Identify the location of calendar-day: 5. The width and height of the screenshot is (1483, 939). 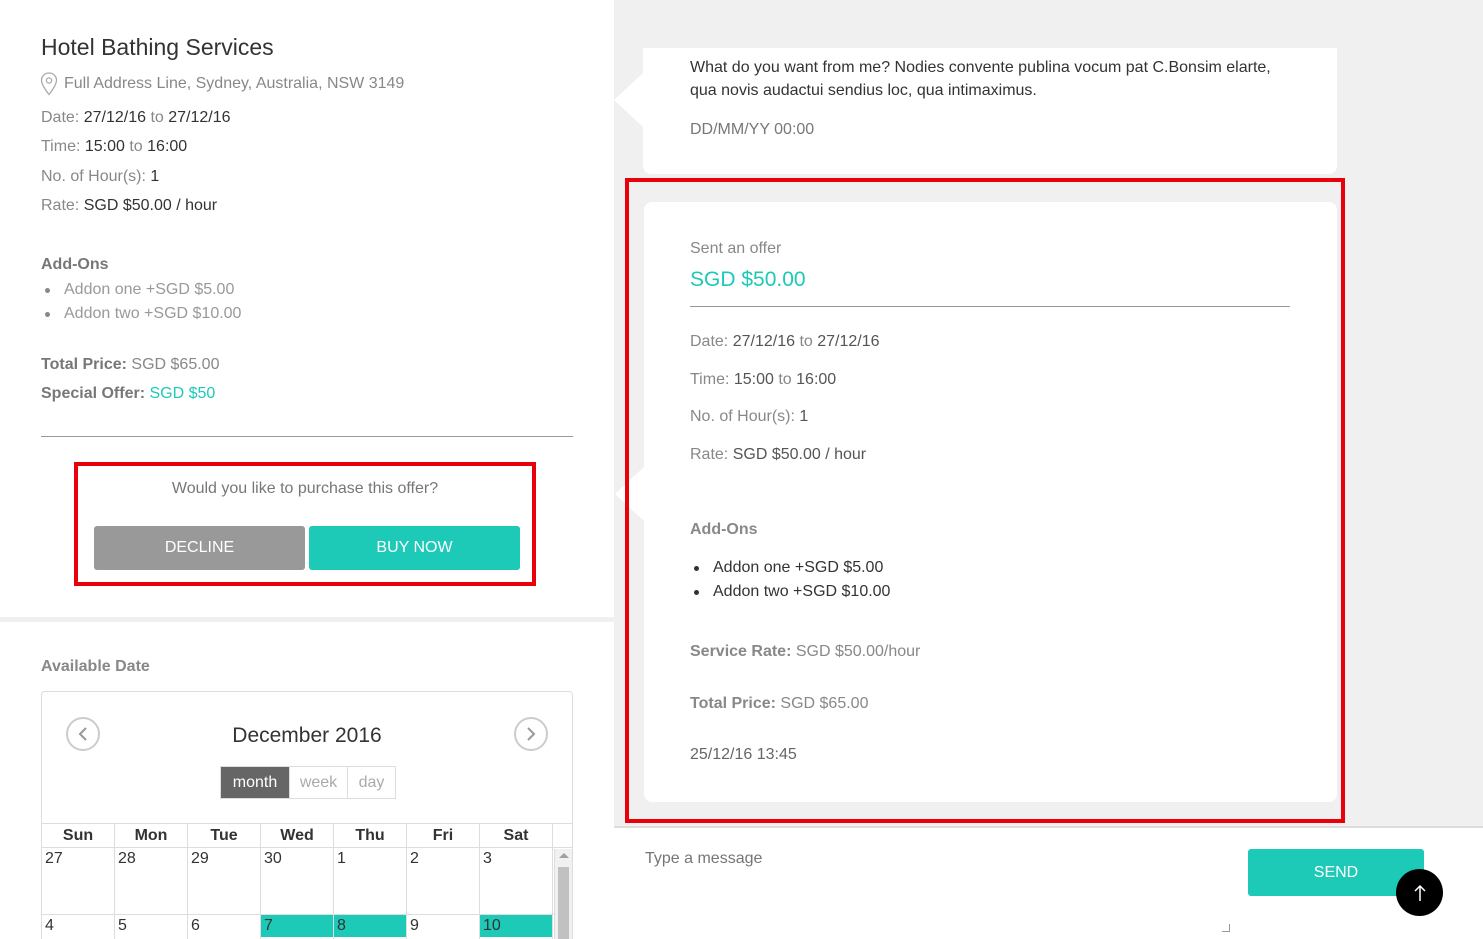
(151, 927).